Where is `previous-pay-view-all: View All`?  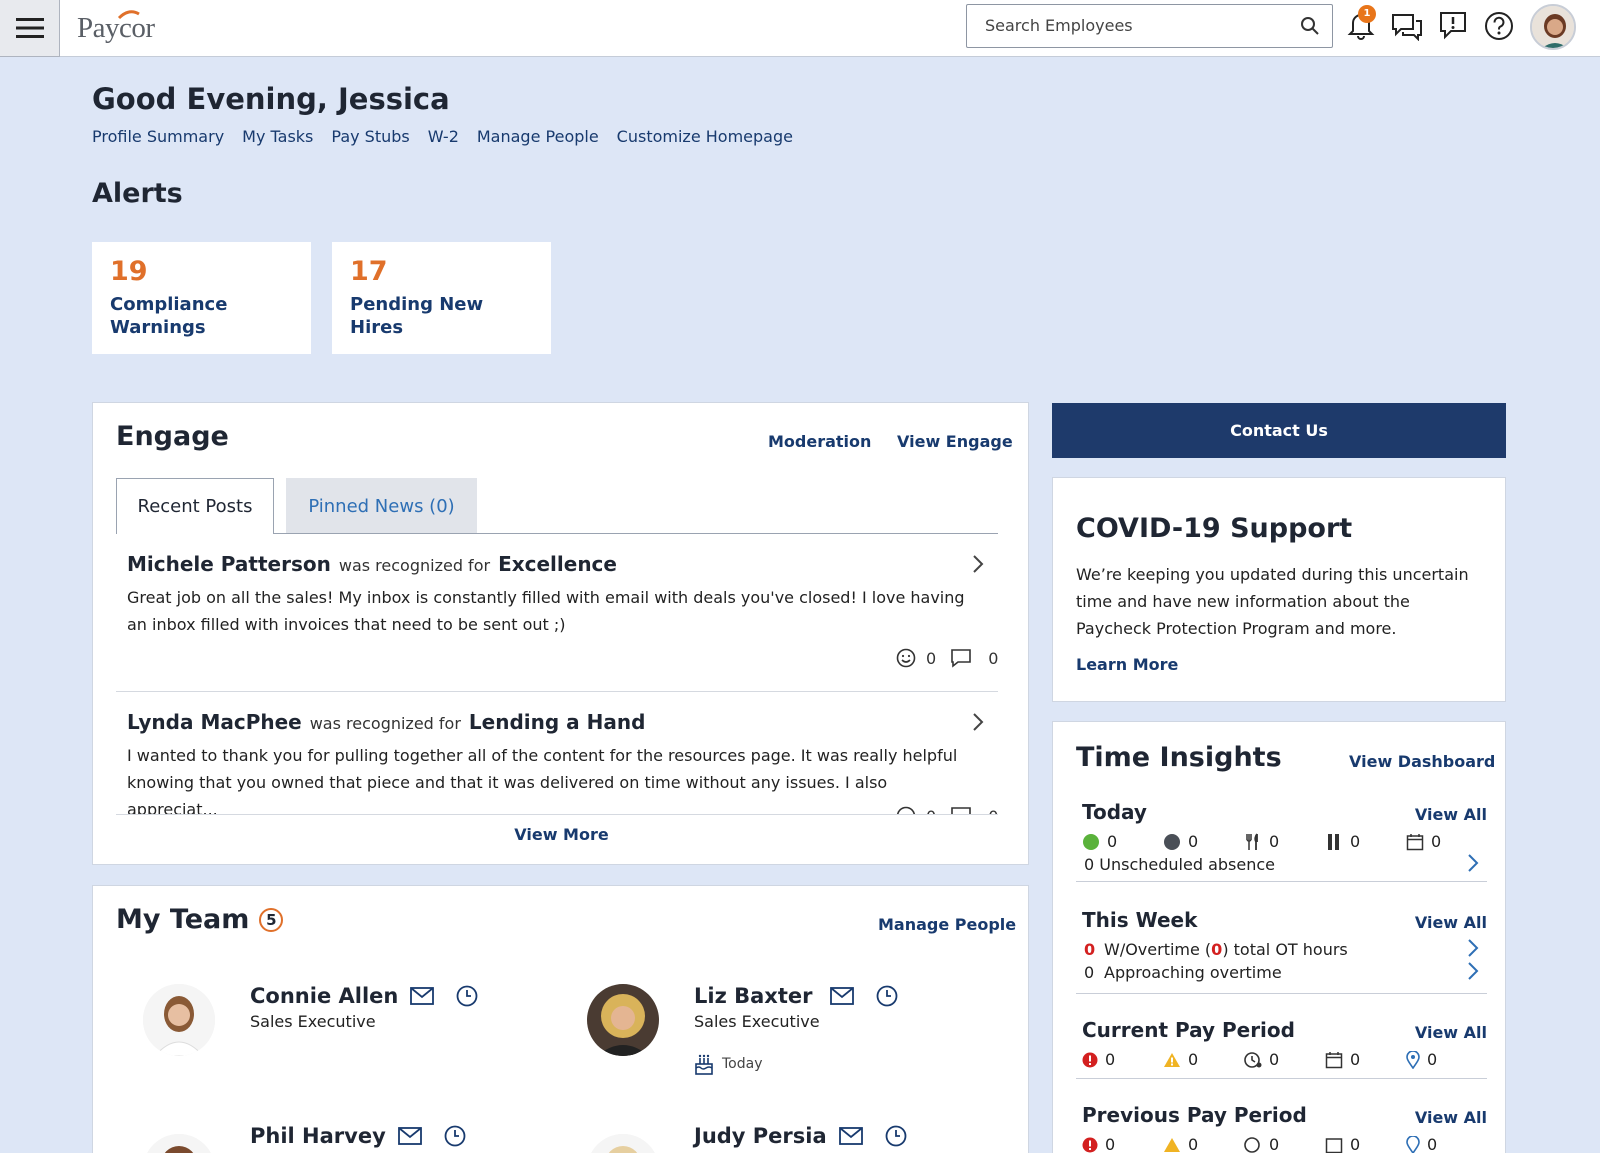 previous-pay-view-all: View All is located at coordinates (1451, 1117).